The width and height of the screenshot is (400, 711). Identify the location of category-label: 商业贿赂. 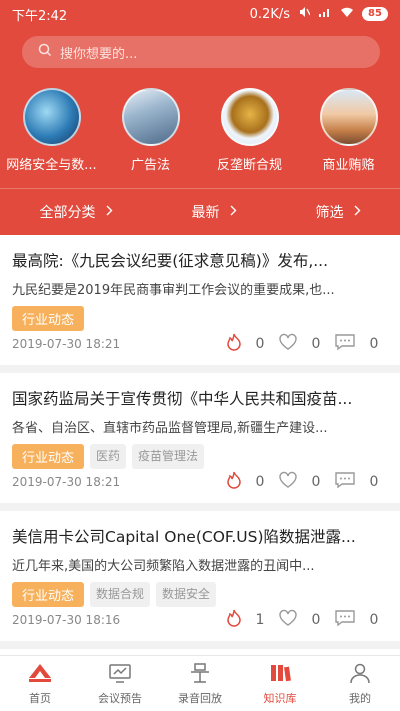
(348, 165).